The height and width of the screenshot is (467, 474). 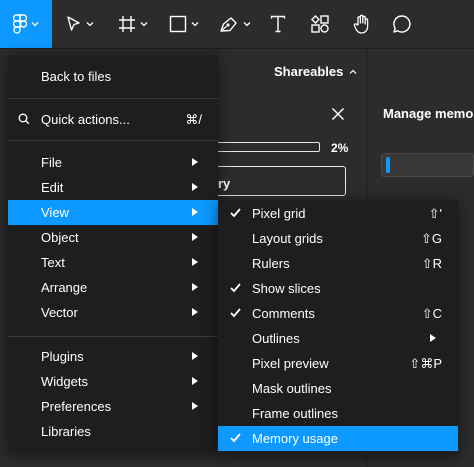 I want to click on resources-button, so click(x=320, y=24).